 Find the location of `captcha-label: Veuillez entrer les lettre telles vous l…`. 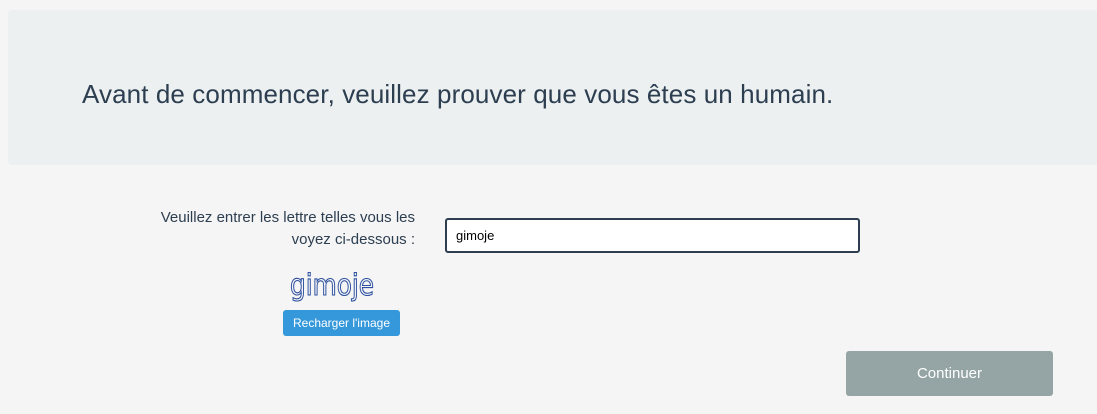

captcha-label: Veuillez entrer les lettre telles vous l… is located at coordinates (287, 228).